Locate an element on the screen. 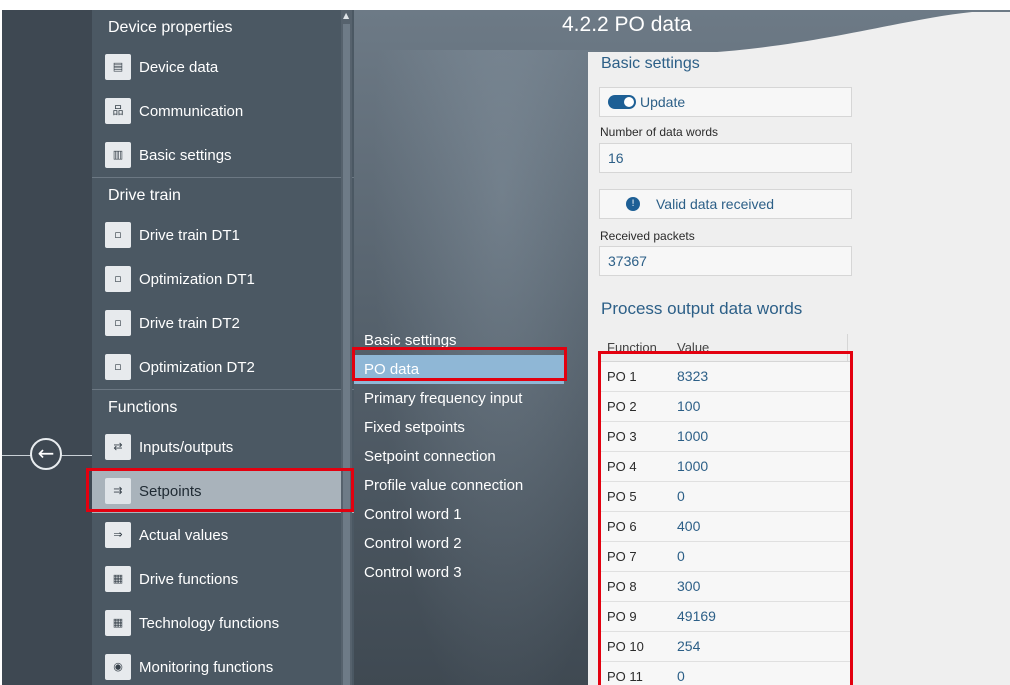  nav-scroll-thumb is located at coordinates (346, 354).